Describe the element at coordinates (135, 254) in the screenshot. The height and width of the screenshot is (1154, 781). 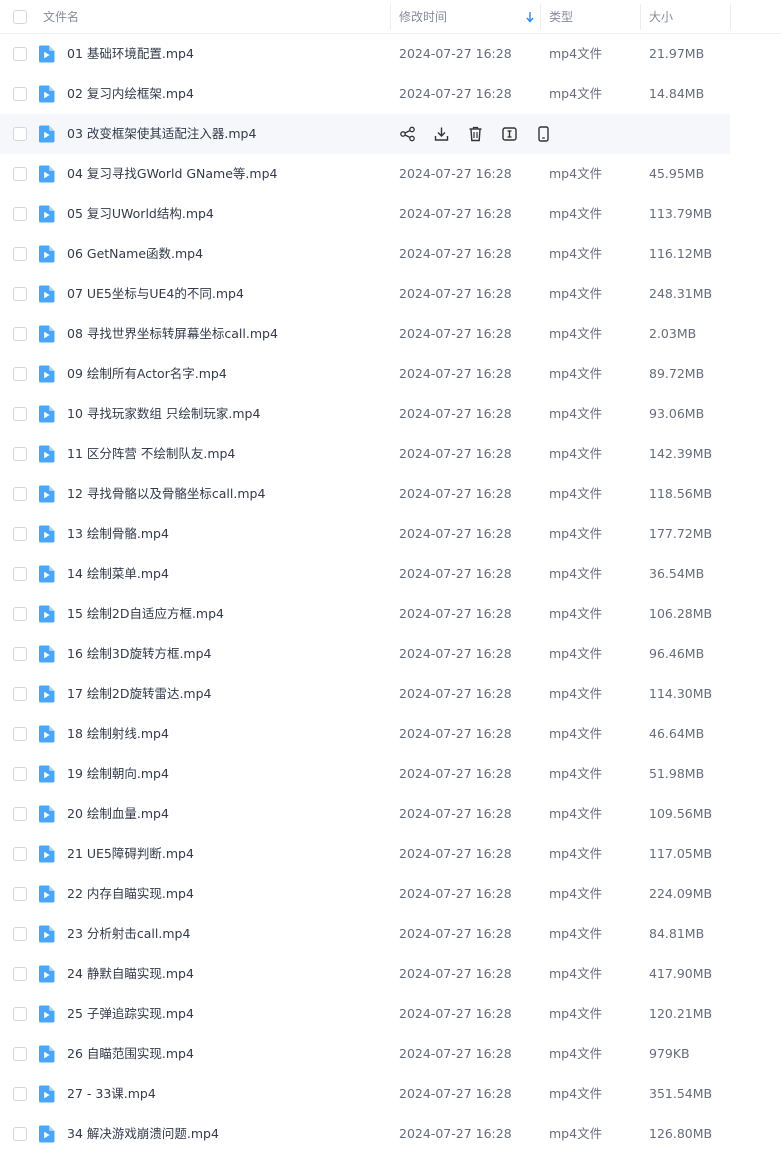
I see `file-name: 06 GetName函数.mp4` at that location.